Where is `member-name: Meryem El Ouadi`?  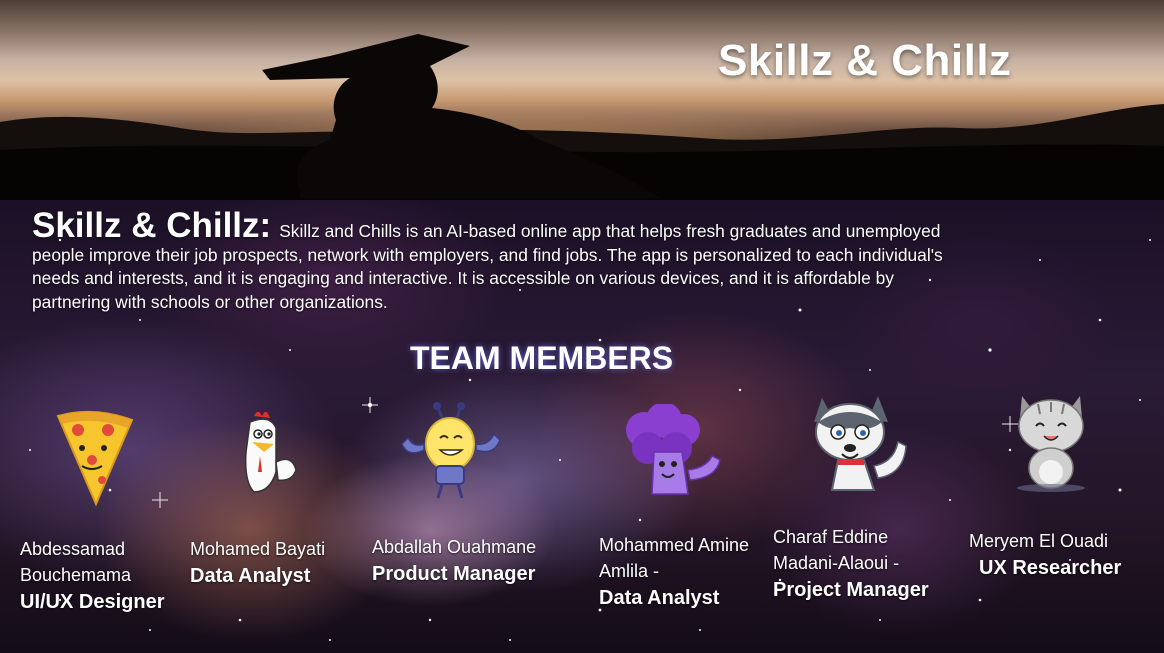
member-name: Meryem El Ouadi is located at coordinates (1039, 541).